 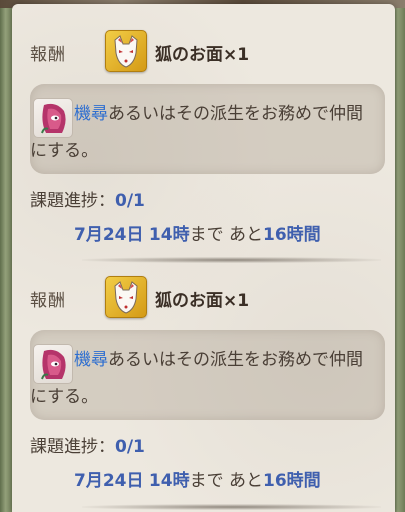 I want to click on quest-divider, so click(x=231, y=507).